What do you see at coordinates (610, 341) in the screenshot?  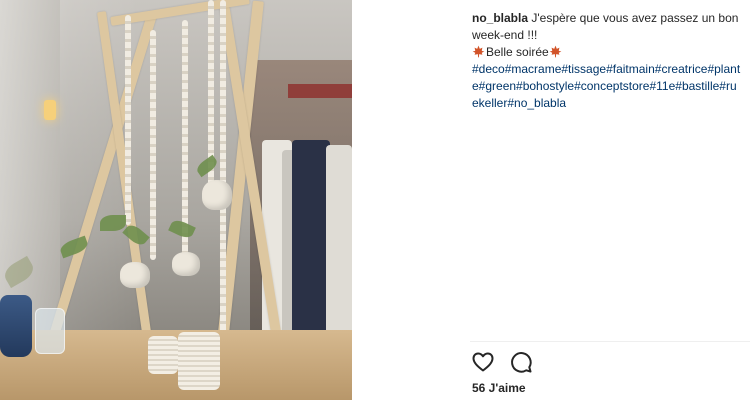 I see `divider` at bounding box center [610, 341].